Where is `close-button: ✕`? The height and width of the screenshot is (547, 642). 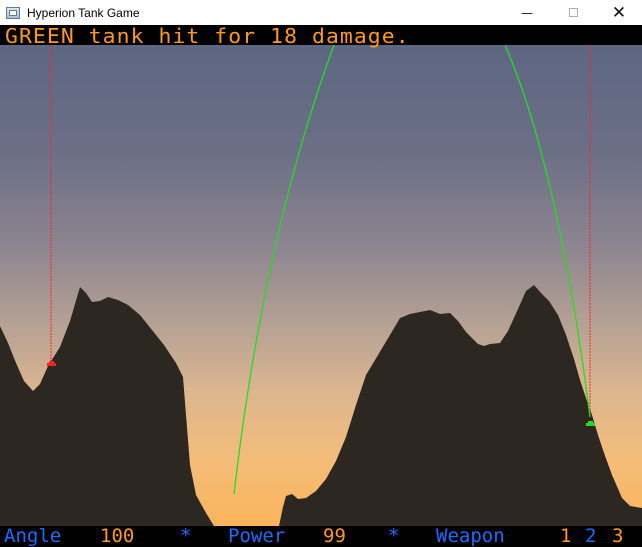
close-button: ✕ is located at coordinates (619, 12).